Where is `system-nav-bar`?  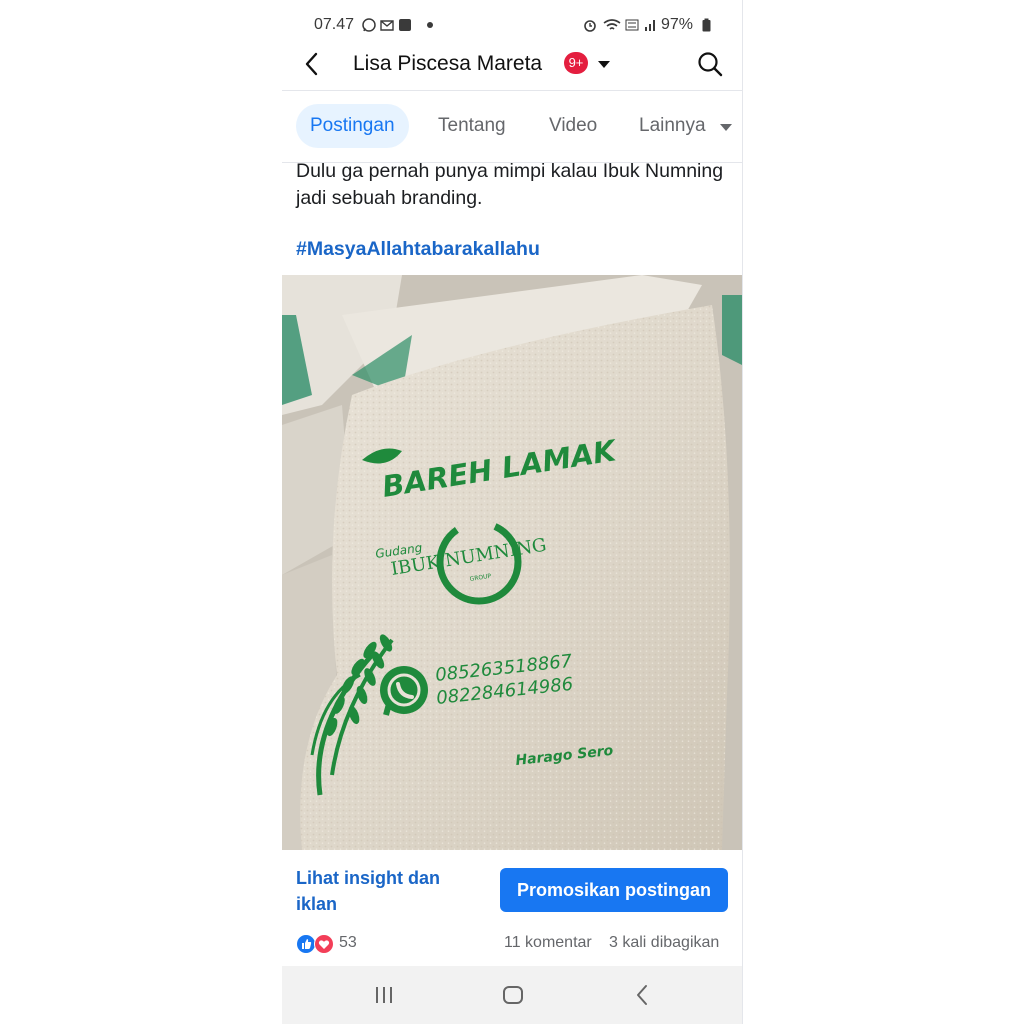
system-nav-bar is located at coordinates (512, 995).